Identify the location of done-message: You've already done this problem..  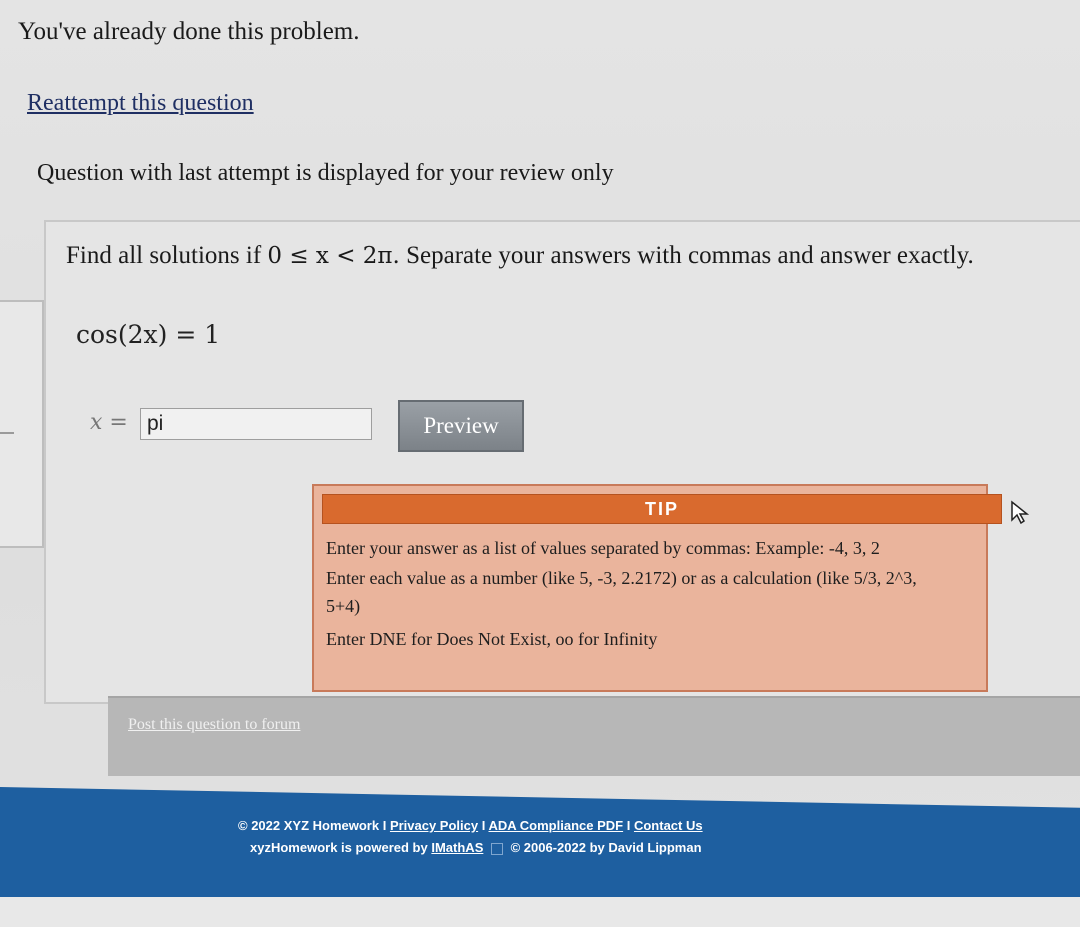
(189, 31).